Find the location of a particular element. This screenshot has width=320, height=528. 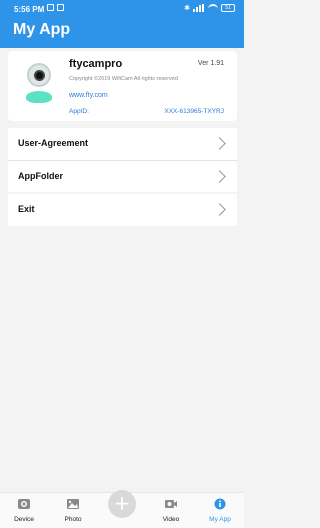

menu-item-label: AppFolder is located at coordinates (40, 176).